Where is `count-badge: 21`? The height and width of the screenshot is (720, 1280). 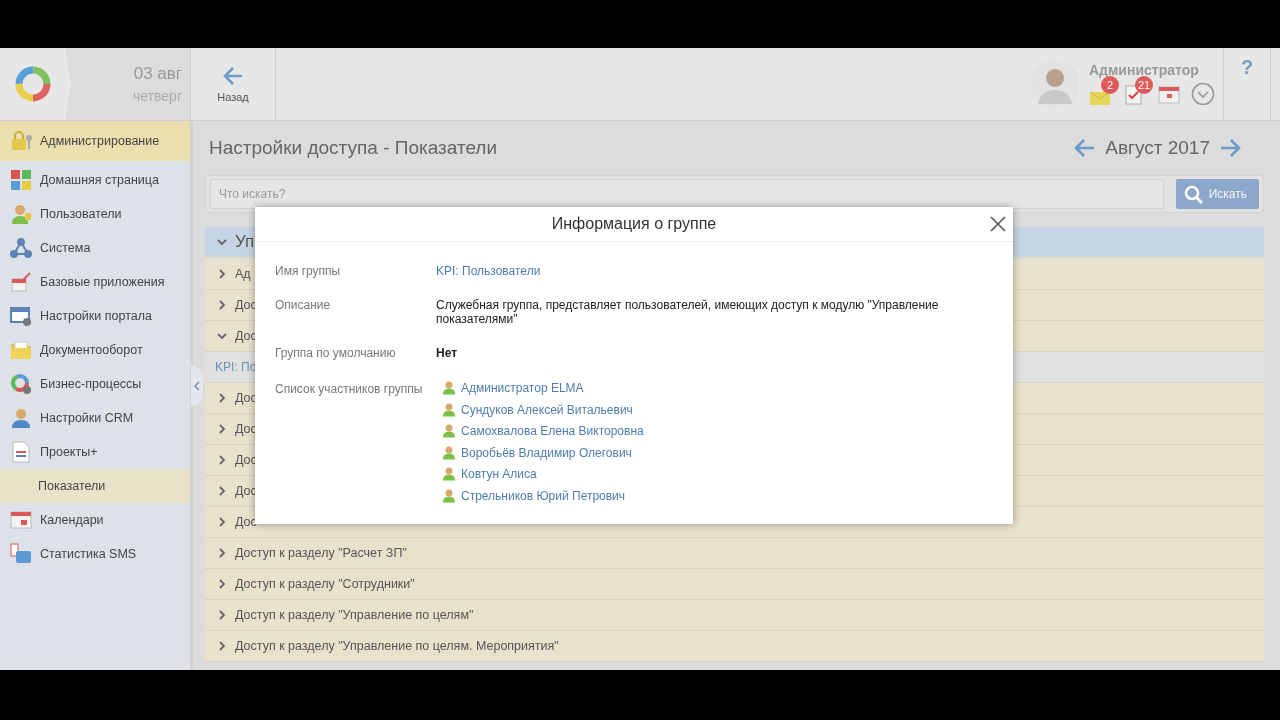
count-badge: 21 is located at coordinates (1144, 85).